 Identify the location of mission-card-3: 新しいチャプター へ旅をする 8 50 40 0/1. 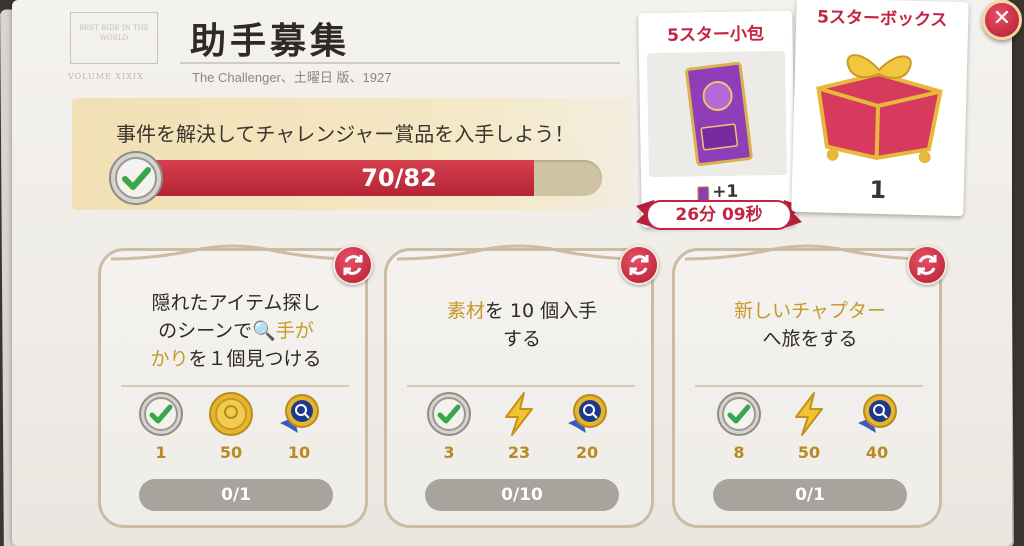
(809, 386).